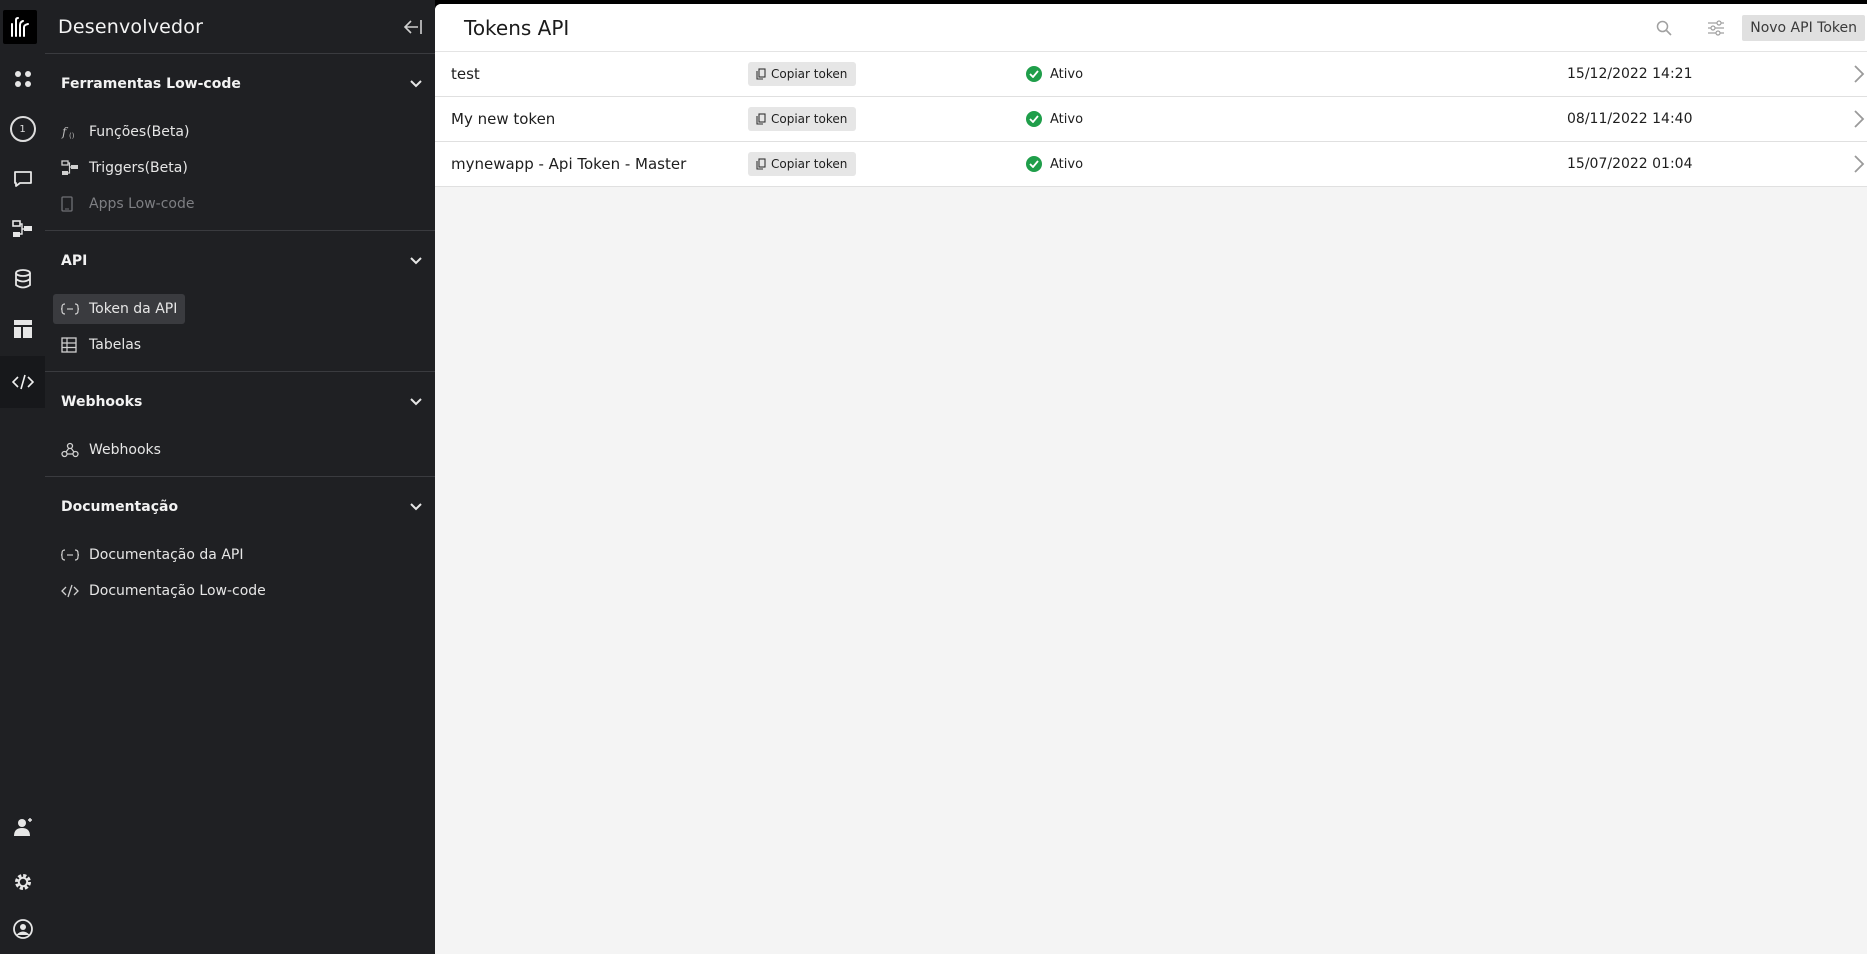 The image size is (1867, 954). I want to click on token-name: test, so click(465, 74).